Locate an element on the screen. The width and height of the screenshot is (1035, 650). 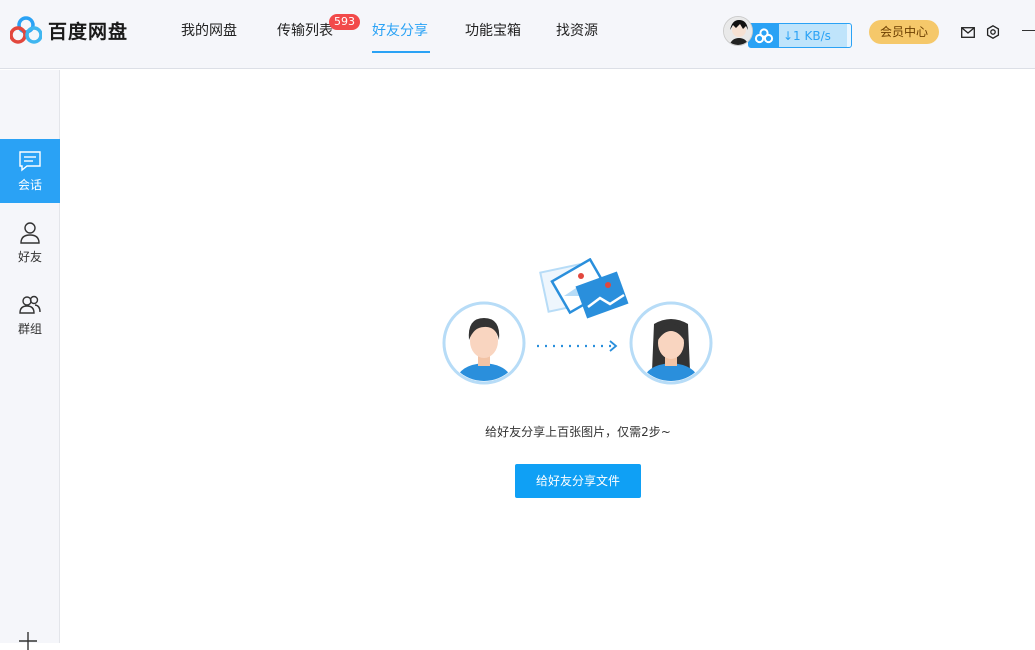
sidebar-item-conversations: 会话 is located at coordinates (30, 171).